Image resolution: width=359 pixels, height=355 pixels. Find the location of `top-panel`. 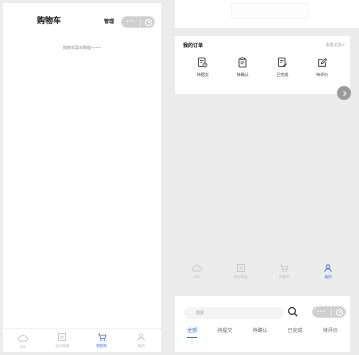

top-panel is located at coordinates (267, 14).